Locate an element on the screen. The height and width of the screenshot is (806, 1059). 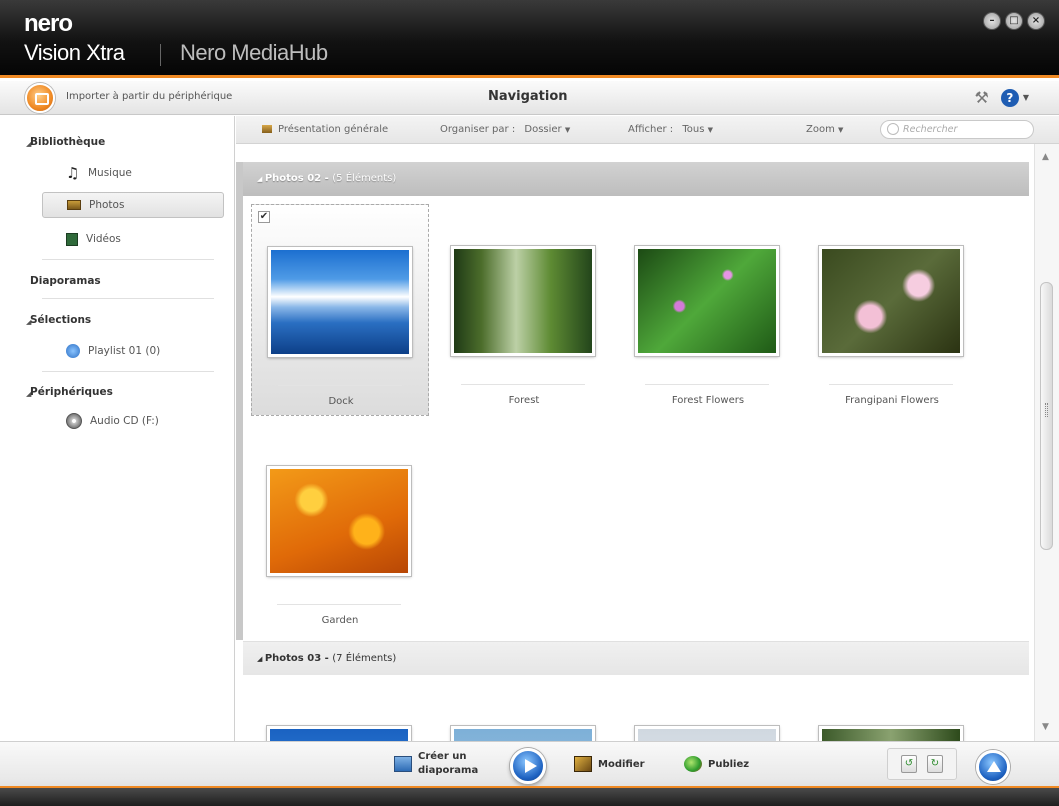
create-slideshow-line2: diaporama is located at coordinates (448, 770).